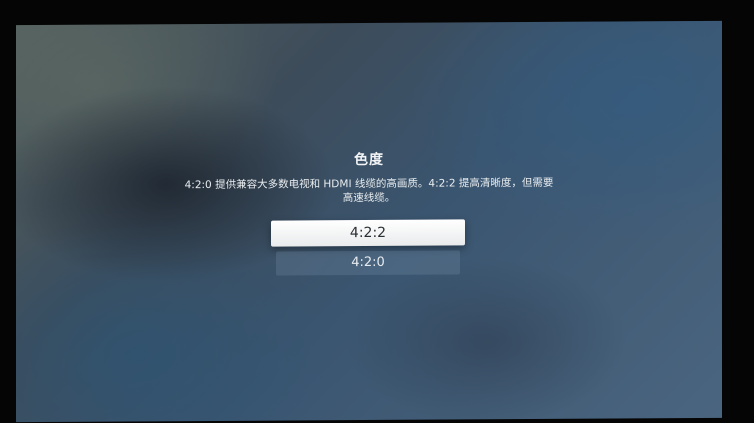  What do you see at coordinates (369, 198) in the screenshot?
I see `description-line-2: 高速线缆。` at bounding box center [369, 198].